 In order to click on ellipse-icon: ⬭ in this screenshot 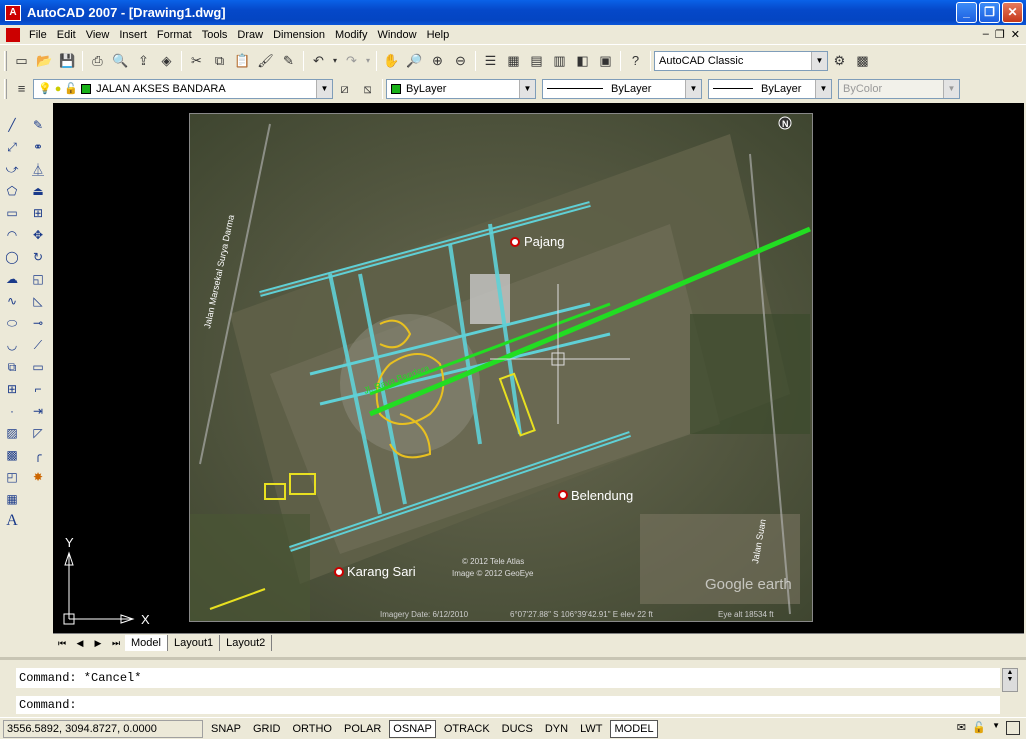, I will do `click(12, 323)`.